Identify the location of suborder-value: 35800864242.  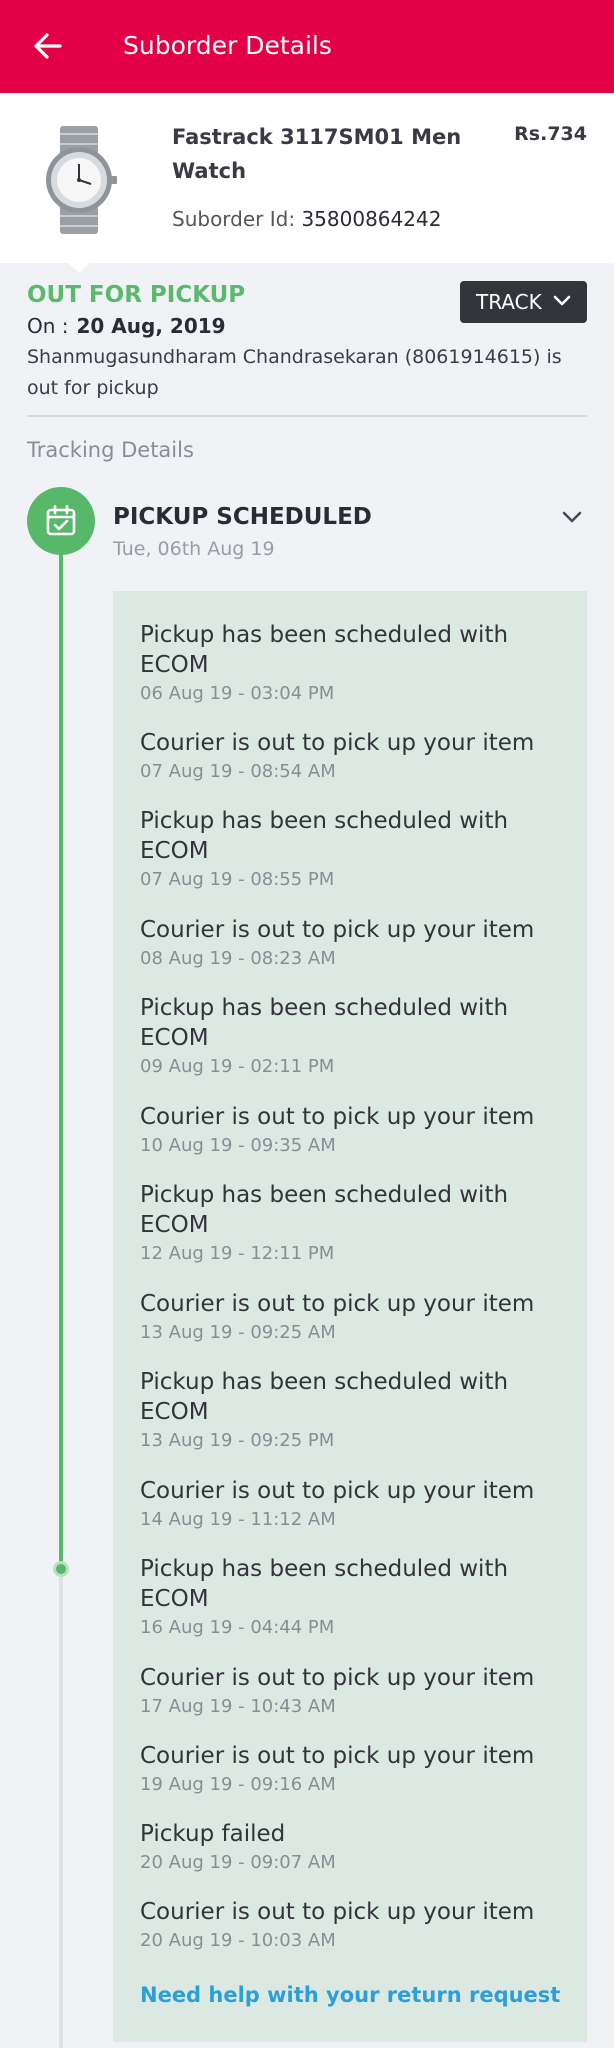
(371, 219).